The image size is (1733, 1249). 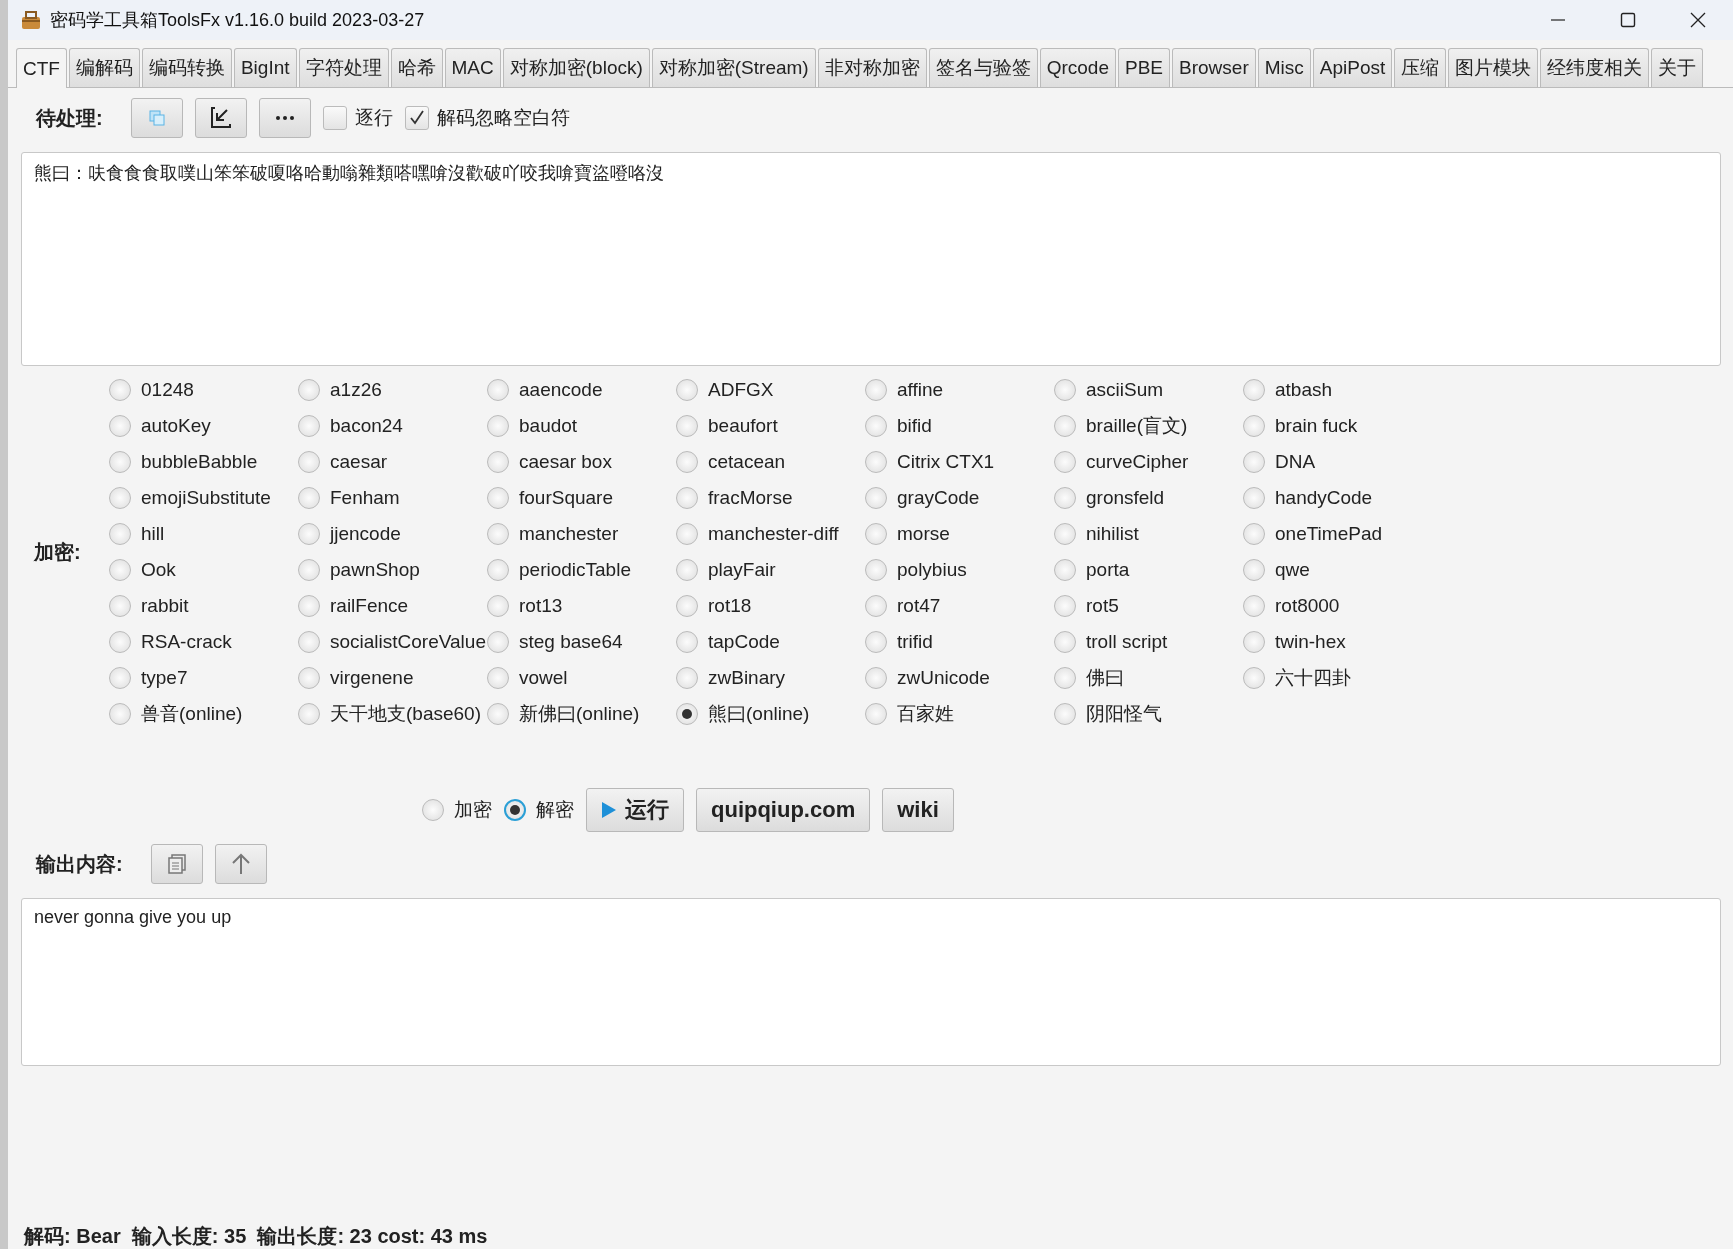 I want to click on tab: 非对称加密, so click(x=872, y=67).